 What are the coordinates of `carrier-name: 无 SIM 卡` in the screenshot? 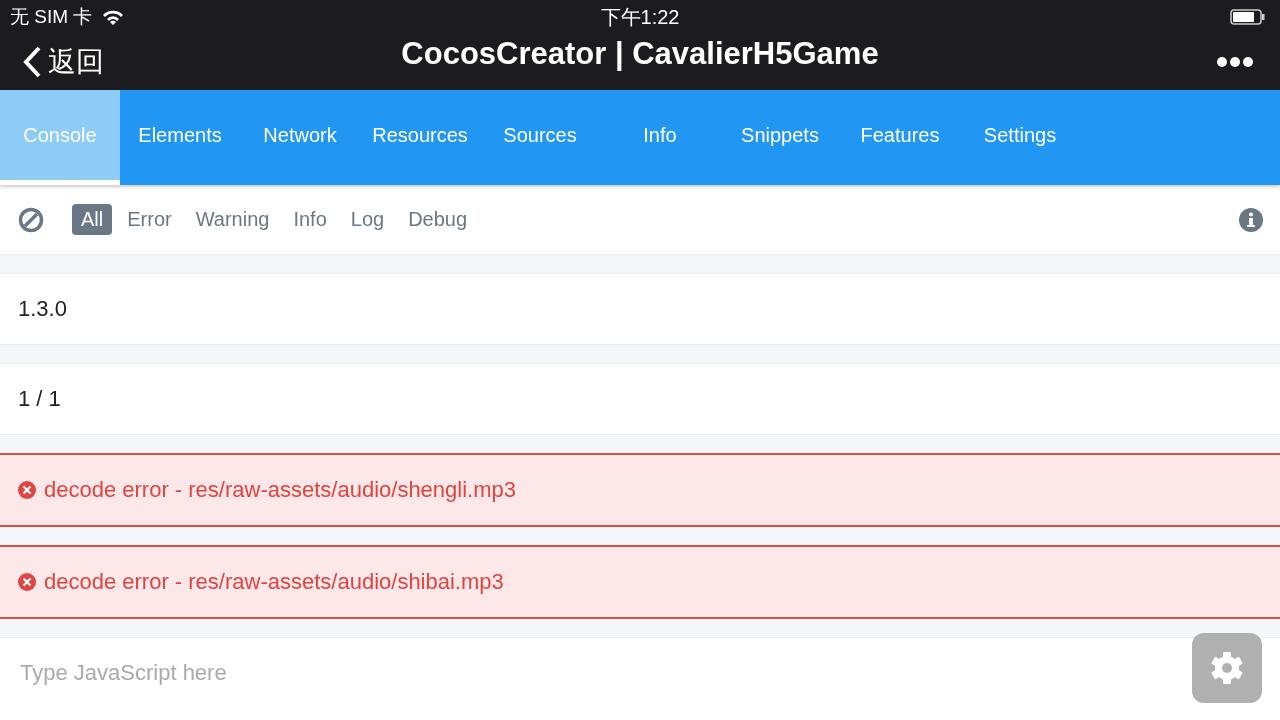 It's located at (51, 17).